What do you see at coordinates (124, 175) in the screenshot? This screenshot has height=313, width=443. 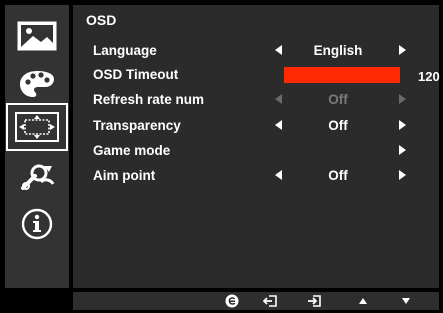 I see `aim-point-label: Aim point` at bounding box center [124, 175].